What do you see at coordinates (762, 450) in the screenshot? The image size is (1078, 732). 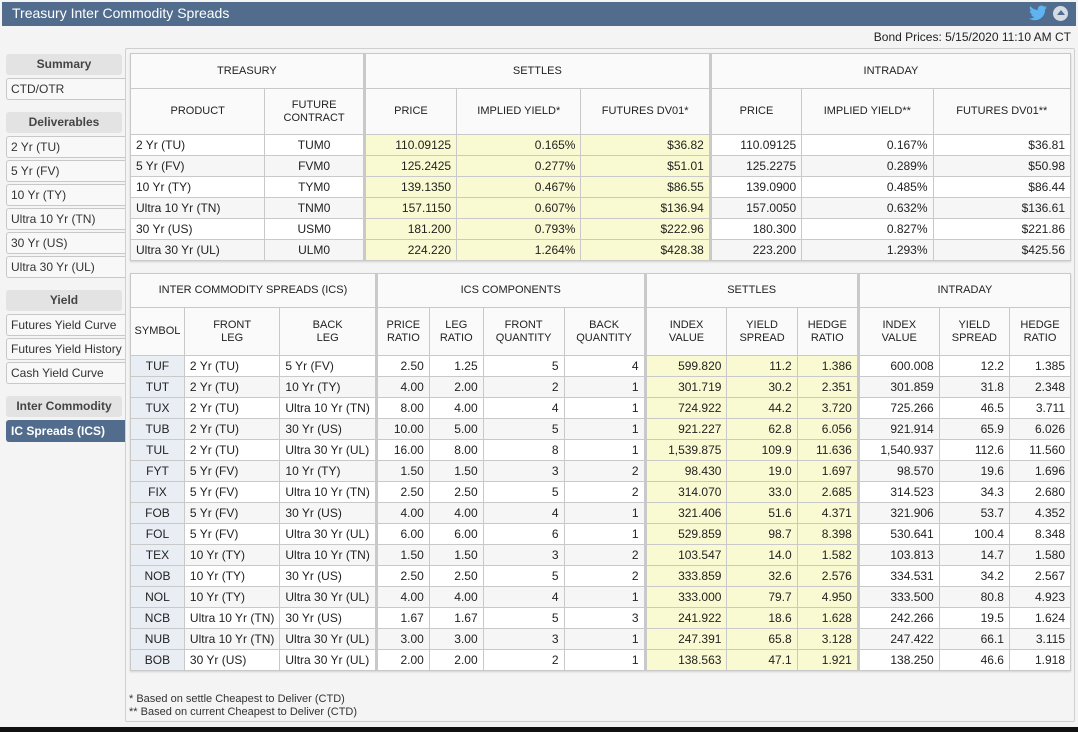 I see `settle-spread-cell: 109.9` at bounding box center [762, 450].